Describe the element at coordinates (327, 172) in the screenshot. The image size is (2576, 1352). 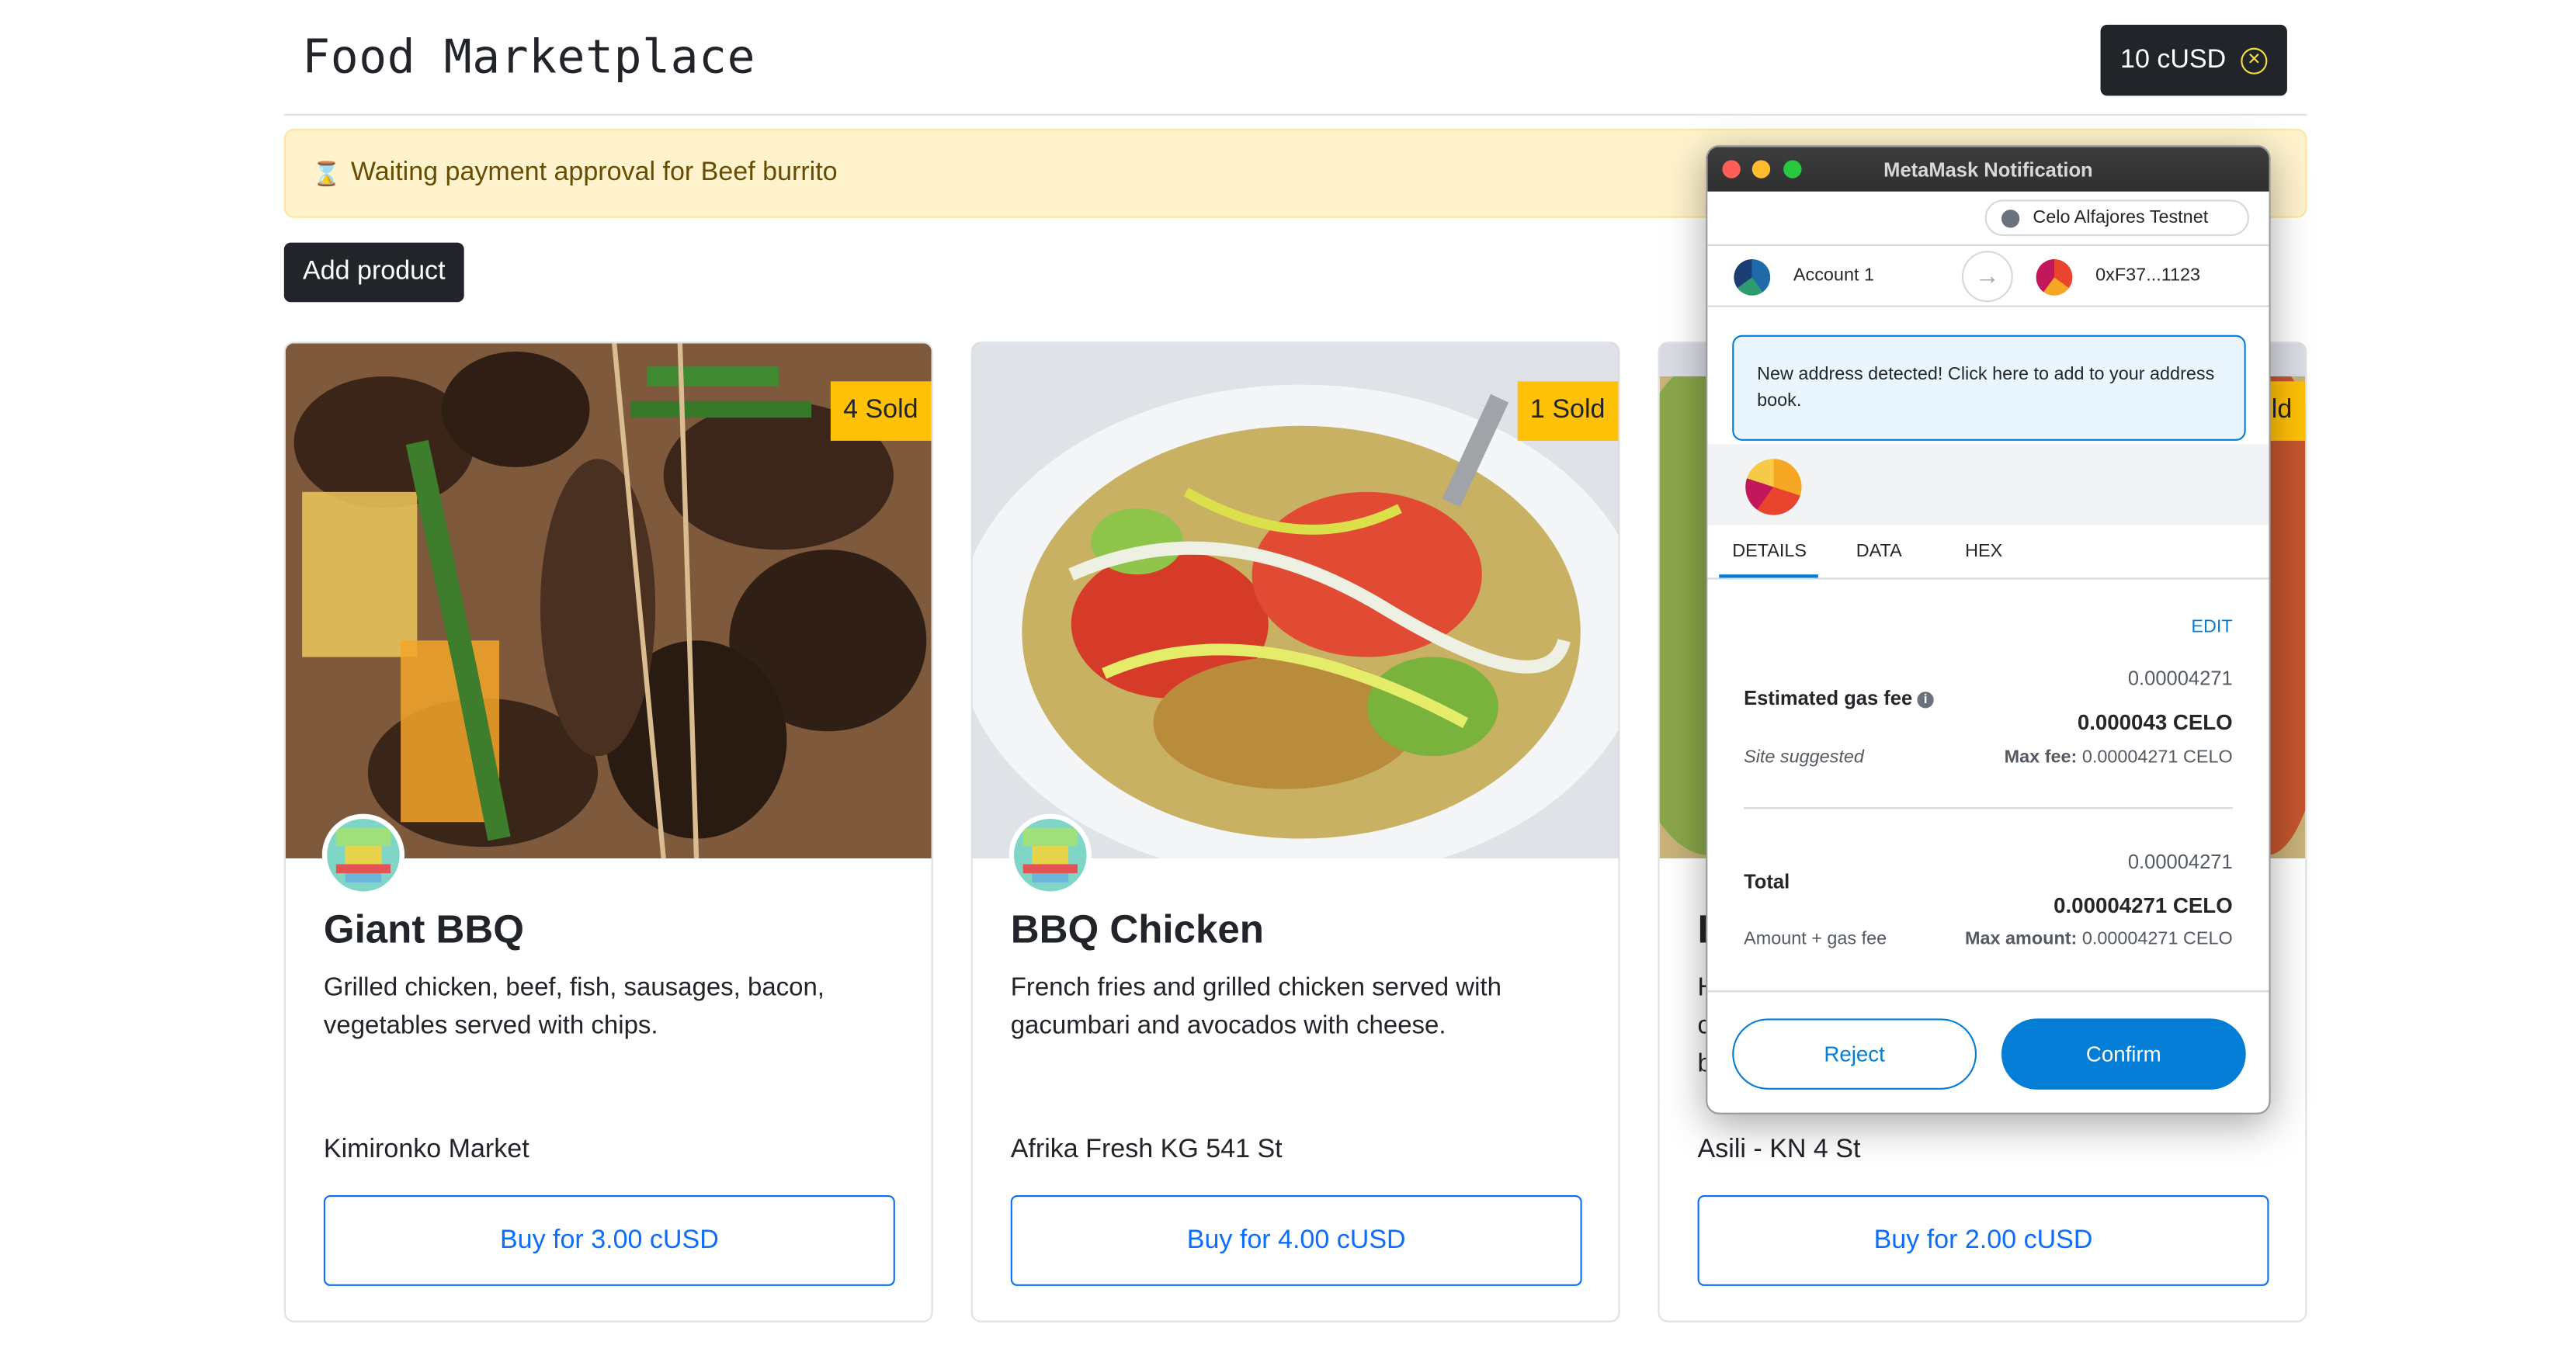
I see `hourglass-icon: ⌛` at that location.